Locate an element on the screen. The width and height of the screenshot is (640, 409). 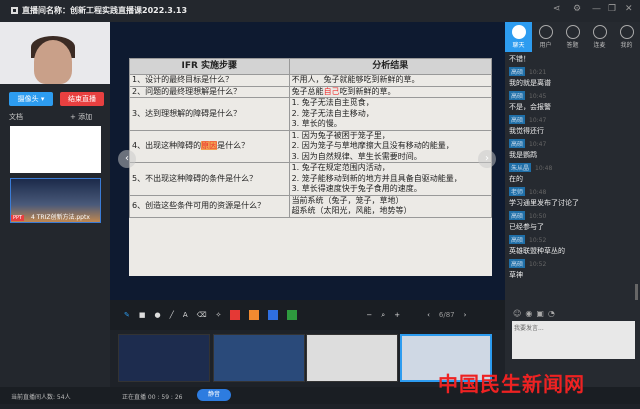
header-results: 分析结果 is located at coordinates (390, 66).